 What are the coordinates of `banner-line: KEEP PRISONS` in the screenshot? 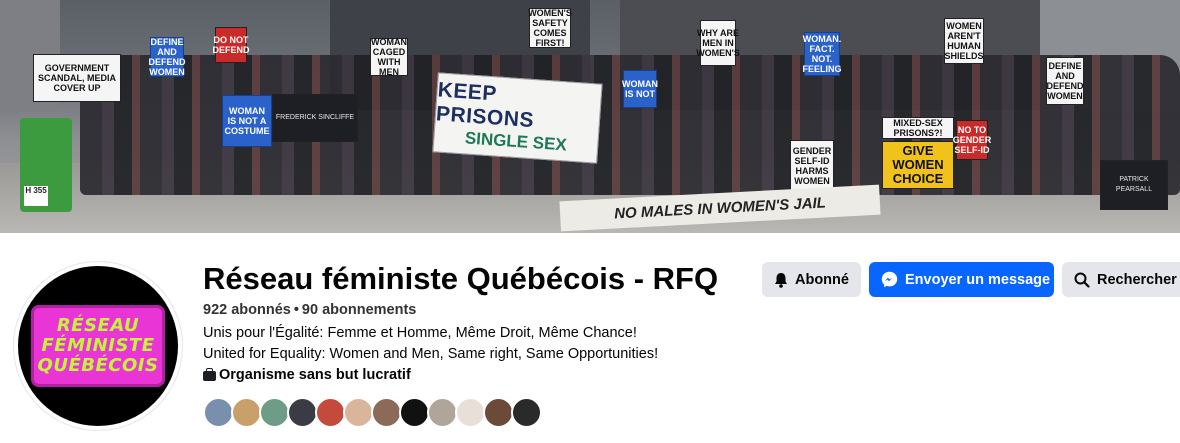 It's located at (485, 105).